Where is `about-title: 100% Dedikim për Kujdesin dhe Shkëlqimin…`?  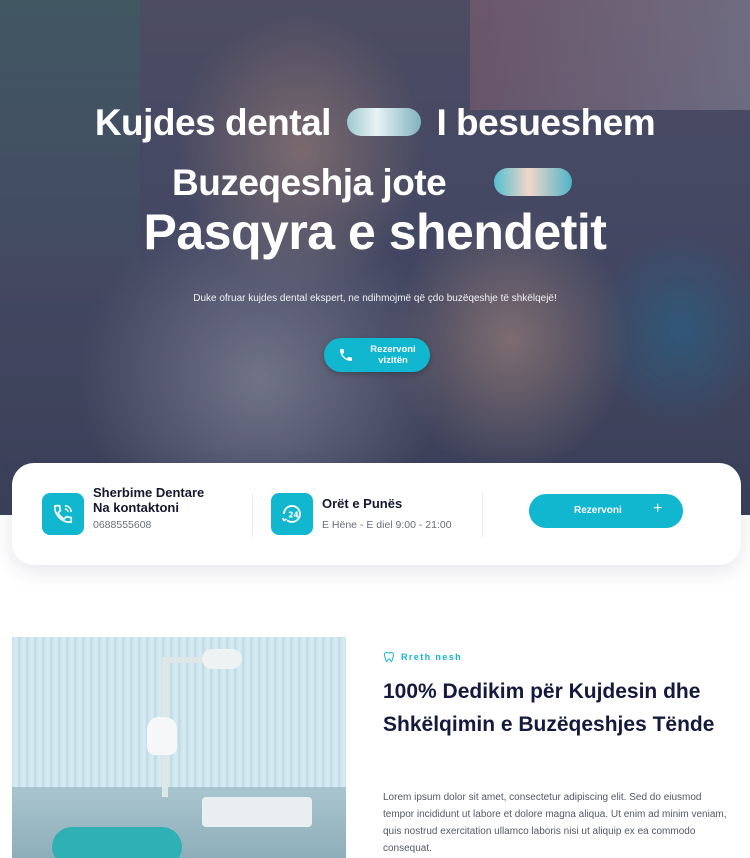 about-title: 100% Dedikim për Kujdesin dhe Shkëlqimin… is located at coordinates (549, 708).